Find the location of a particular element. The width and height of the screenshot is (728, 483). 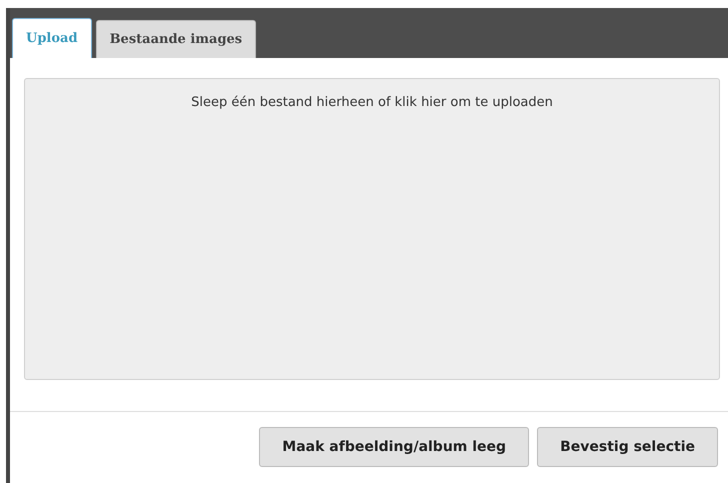

action-button: Bevestig selectie is located at coordinates (627, 447).